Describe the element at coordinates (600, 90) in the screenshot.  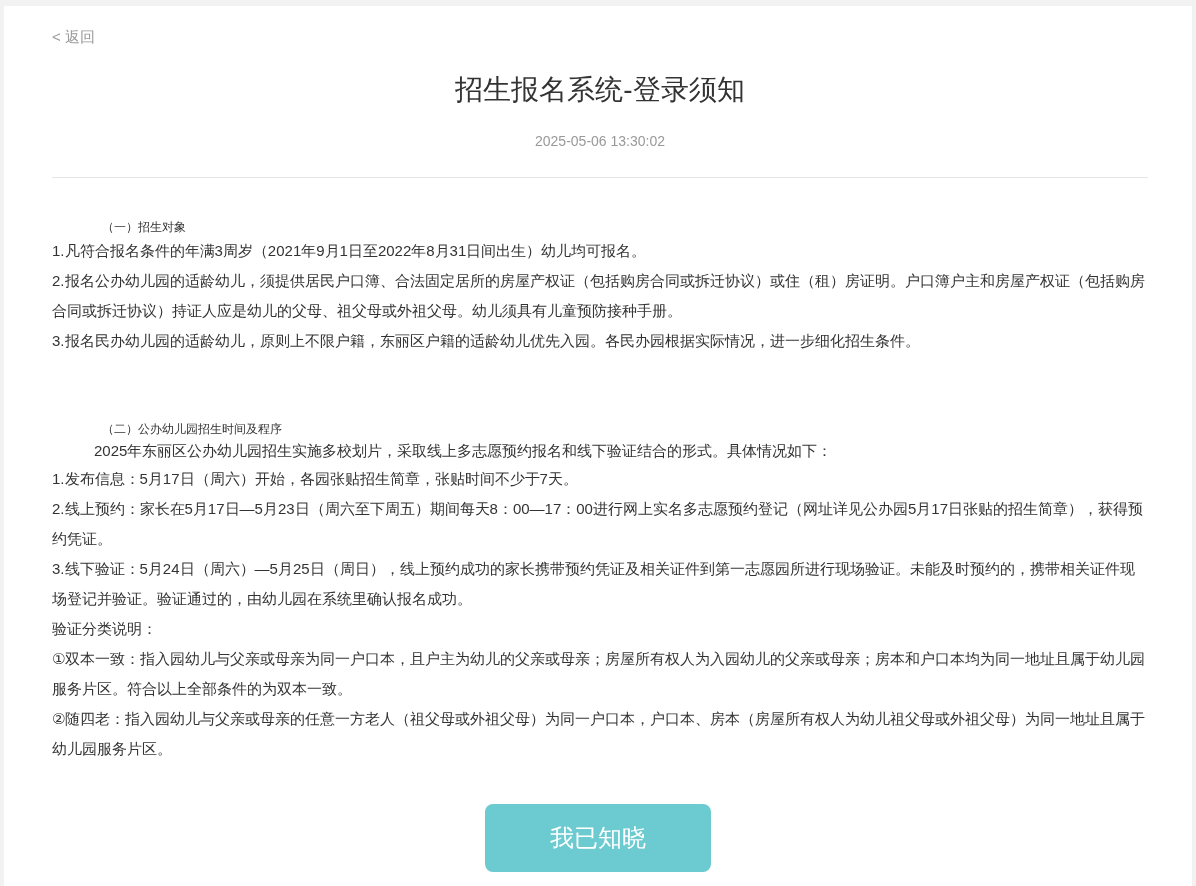
I see `page-title: 招生报名系统-登录须知` at that location.